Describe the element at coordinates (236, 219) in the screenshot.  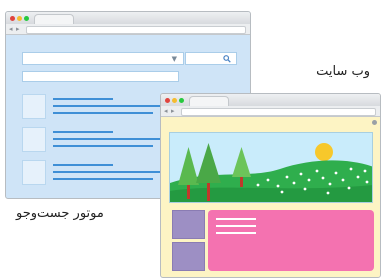
I see `content-heading-line` at that location.